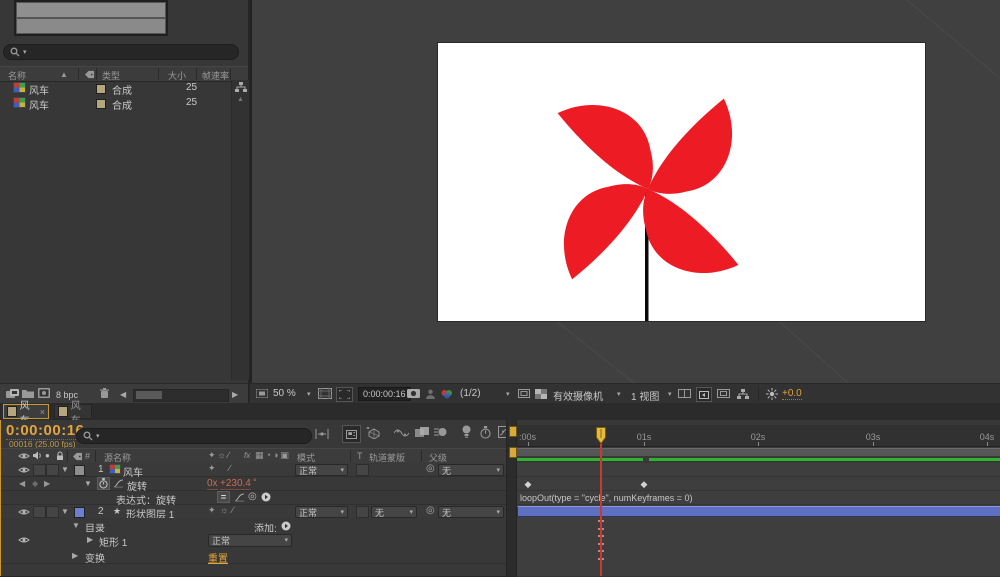 Image resolution: width=1000 pixels, height=577 pixels. Describe the element at coordinates (758, 436) in the screenshot. I see `time-ruler: :00s 01s 02s 03s 04s` at that location.